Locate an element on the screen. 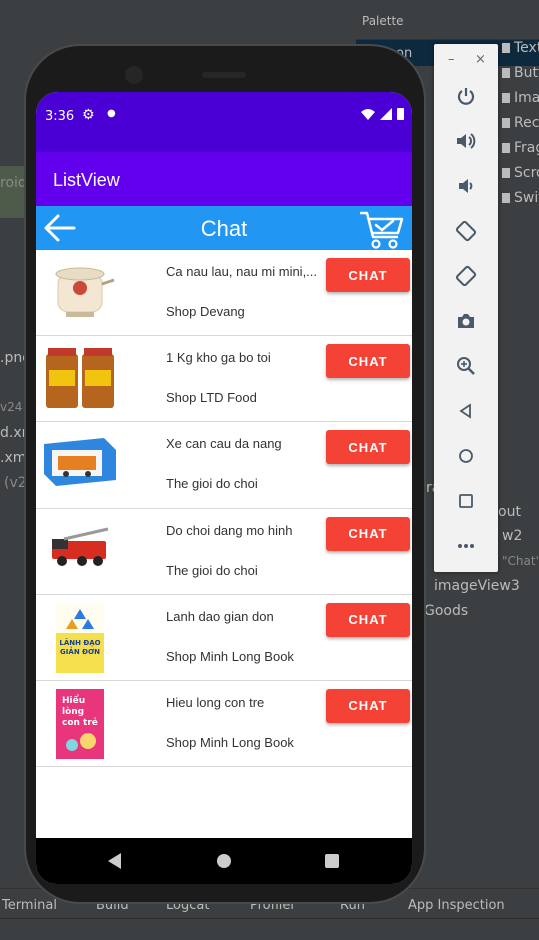  product-name: Lanh dao gian don is located at coordinates (220, 616).